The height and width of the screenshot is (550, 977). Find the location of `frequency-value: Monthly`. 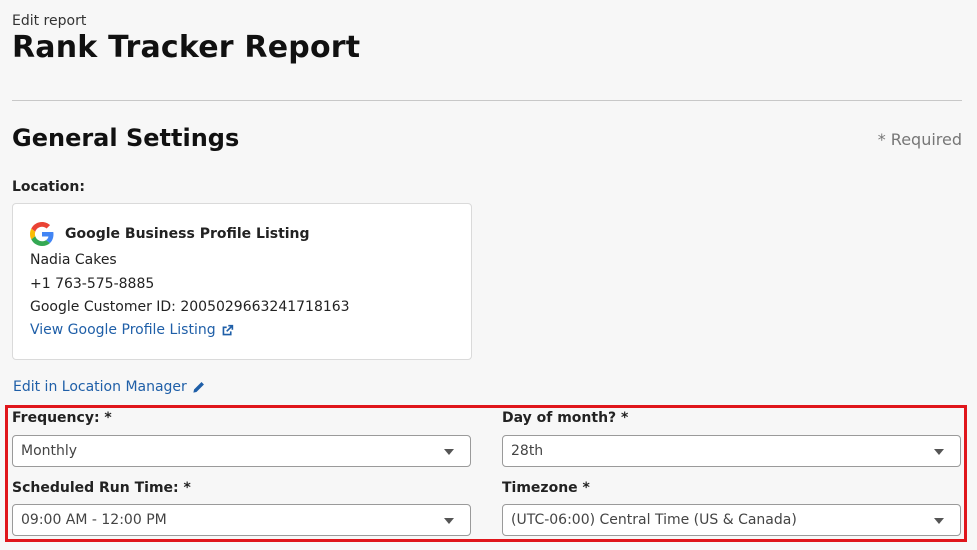

frequency-value: Monthly is located at coordinates (49, 451).